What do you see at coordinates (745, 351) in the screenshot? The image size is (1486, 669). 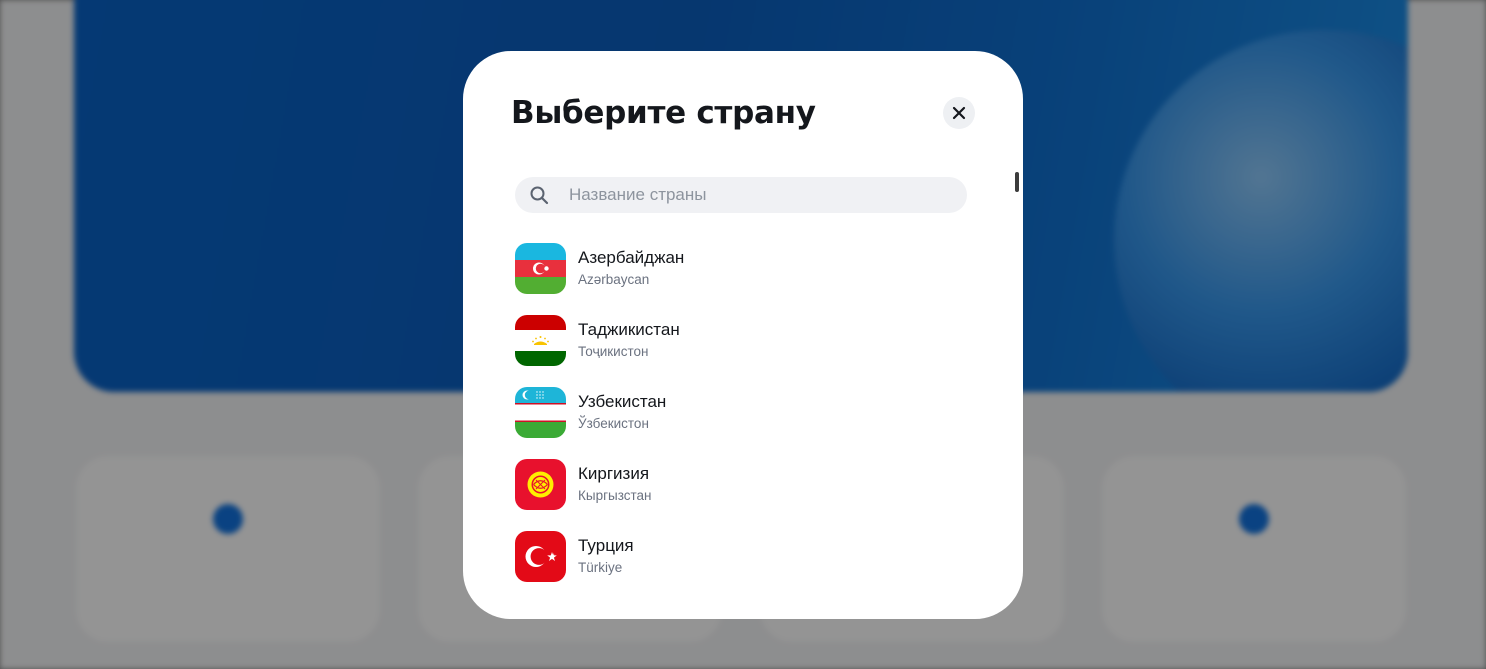 I see `country-item-tajikistan: Таджикистан Тоҷикистон` at bounding box center [745, 351].